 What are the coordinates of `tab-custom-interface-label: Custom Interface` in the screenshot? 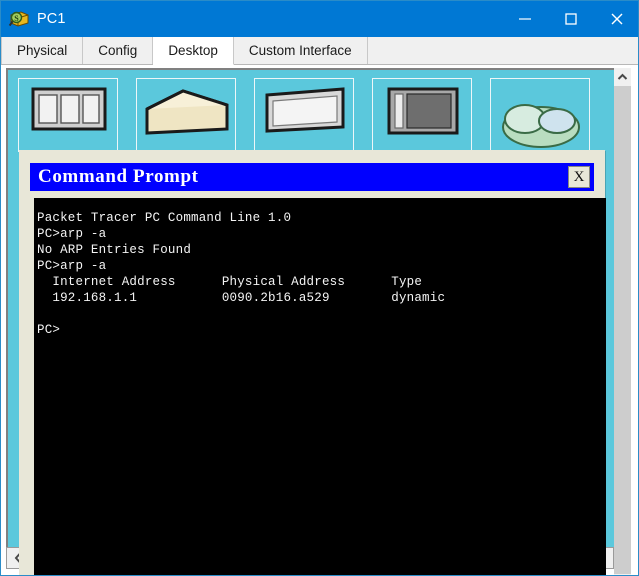 It's located at (300, 50).